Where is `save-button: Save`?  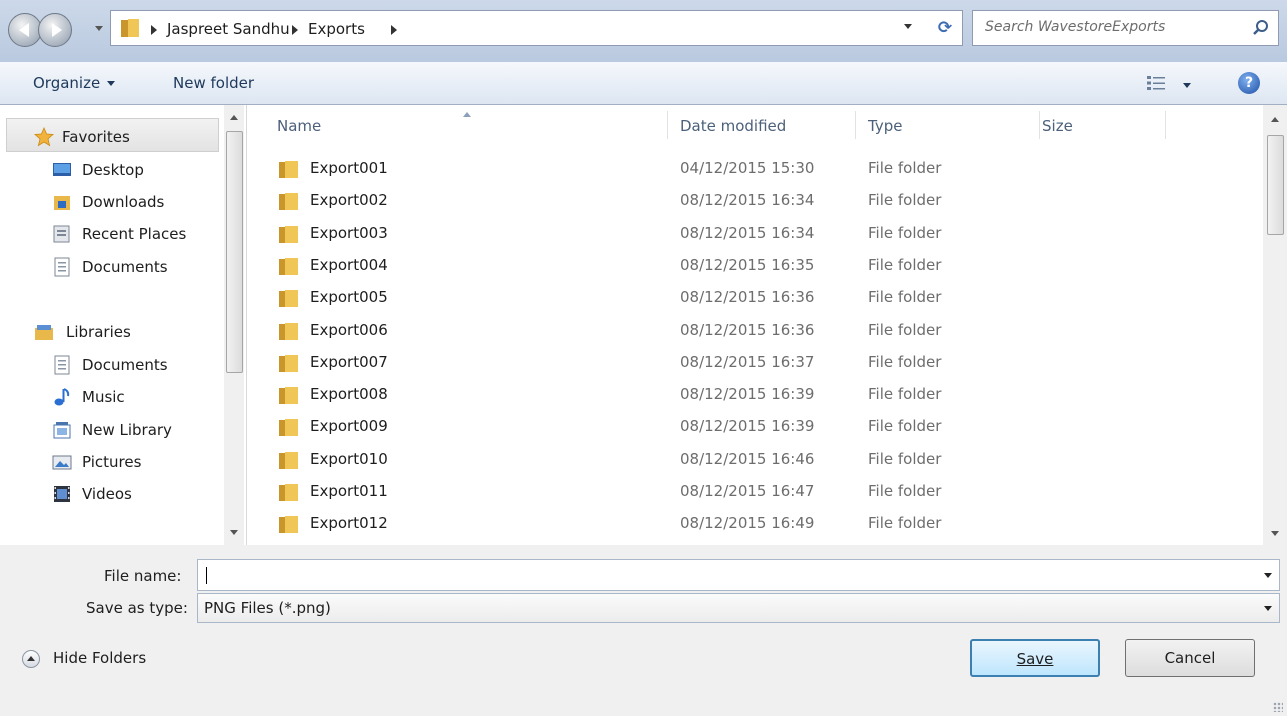 save-button: Save is located at coordinates (1035, 658).